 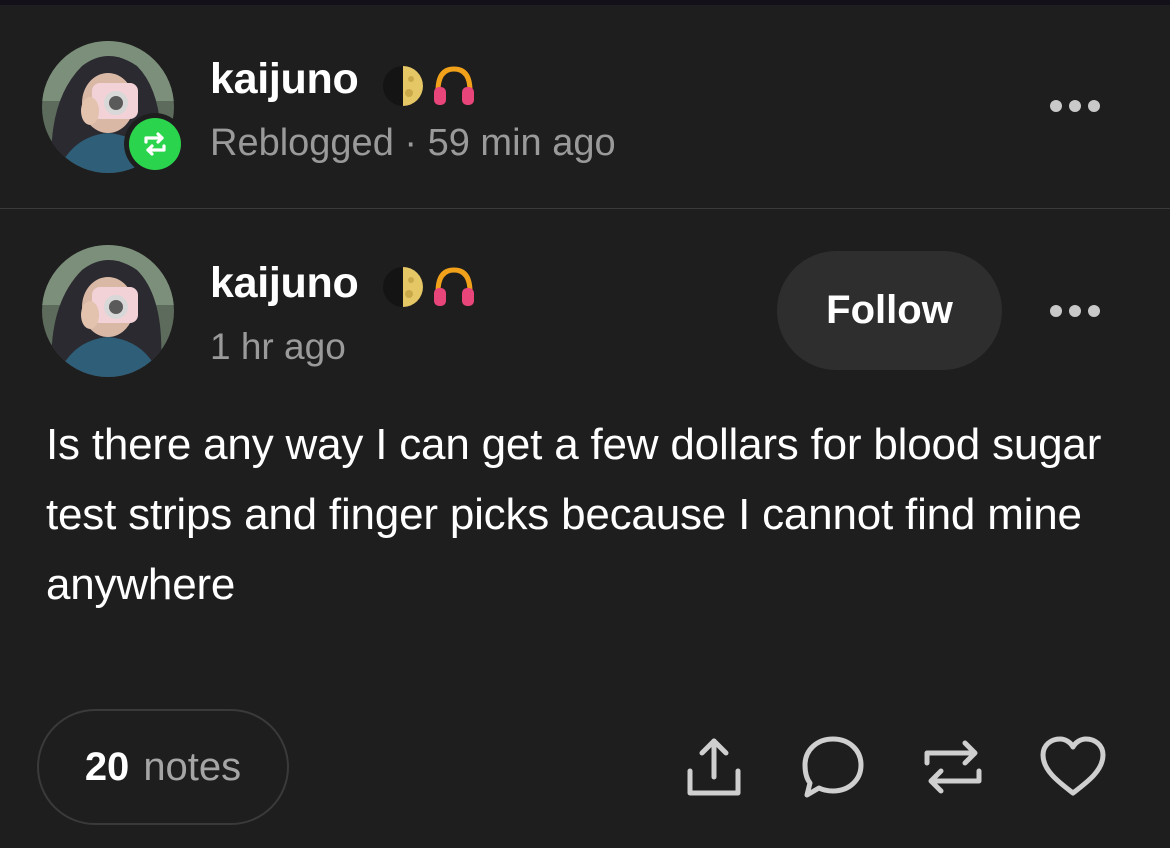 I want to click on reblog-badge, so click(x=155, y=144).